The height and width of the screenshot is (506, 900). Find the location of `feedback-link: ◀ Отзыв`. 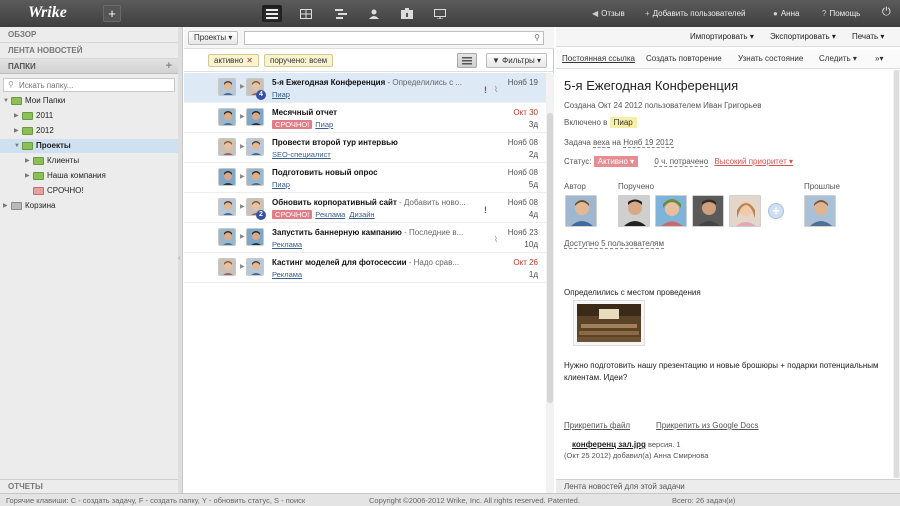

feedback-link: ◀ Отзыв is located at coordinates (608, 13).